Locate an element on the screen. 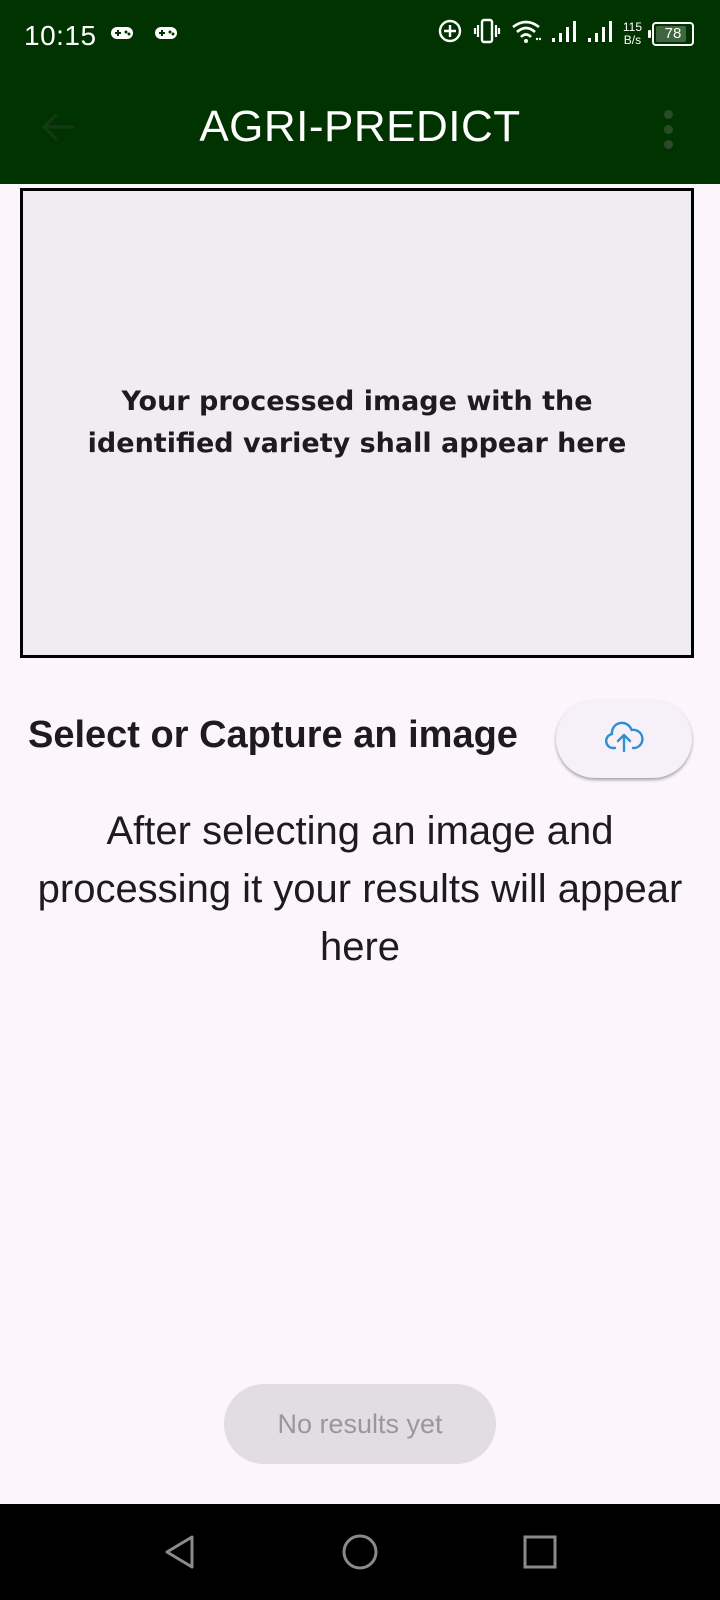 The image size is (720, 1600). net-speed: 115 B/s is located at coordinates (632, 33).